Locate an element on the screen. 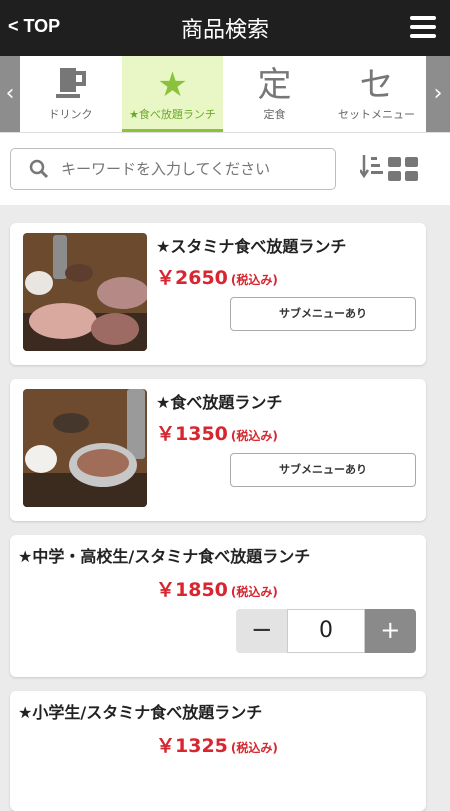 Image resolution: width=450 pixels, height=811 pixels. tab-label: セットメニュー is located at coordinates (376, 114).